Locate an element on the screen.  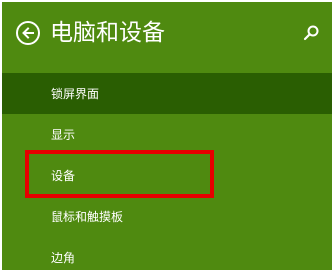
menu-item-label: 边角 is located at coordinates (63, 258).